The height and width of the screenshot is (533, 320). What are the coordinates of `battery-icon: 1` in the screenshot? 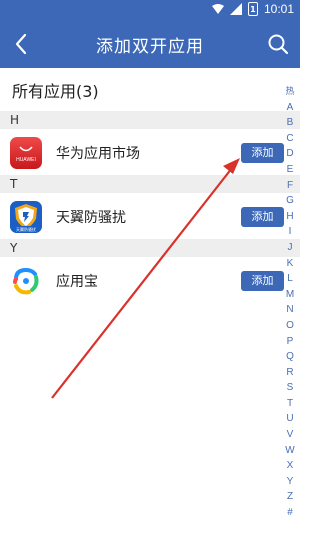 It's located at (252, 9).